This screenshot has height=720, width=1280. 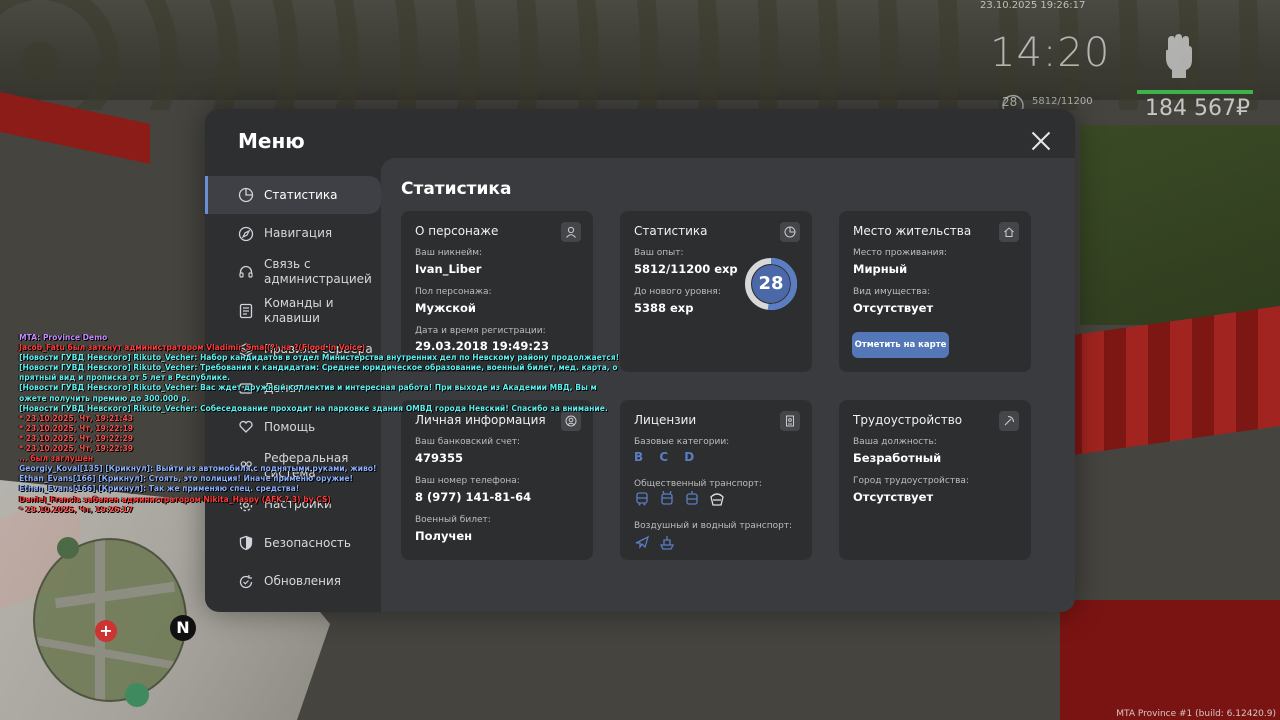 What do you see at coordinates (911, 481) in the screenshot?
I see `job-city-label: Город трудоустройства:` at bounding box center [911, 481].